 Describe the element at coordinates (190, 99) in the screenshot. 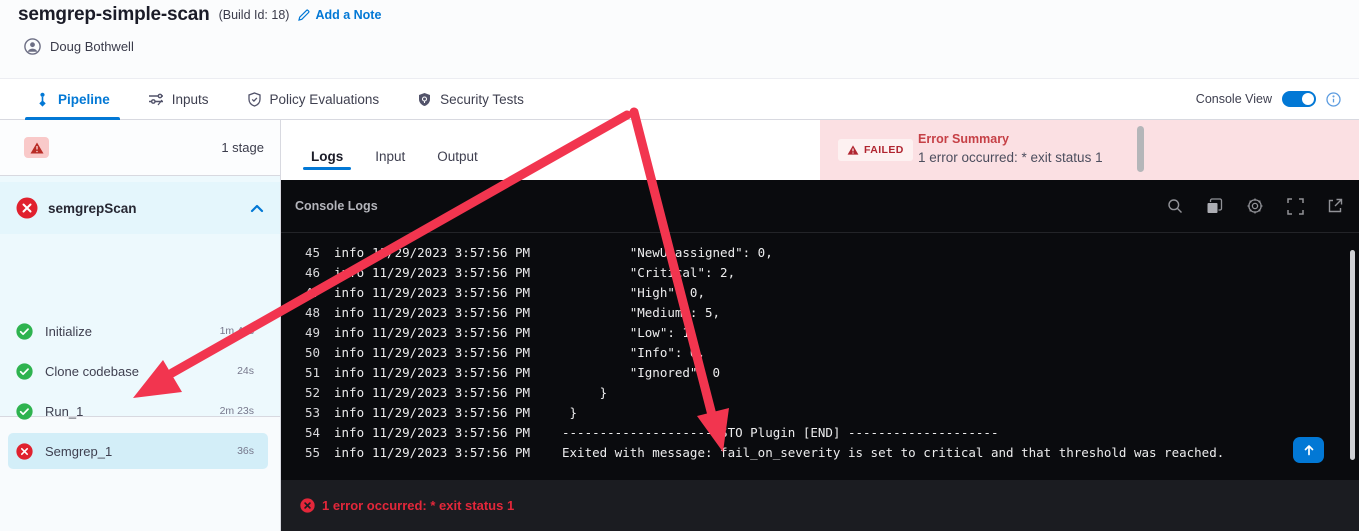

I see `tab-inputs-label: Inputs` at that location.